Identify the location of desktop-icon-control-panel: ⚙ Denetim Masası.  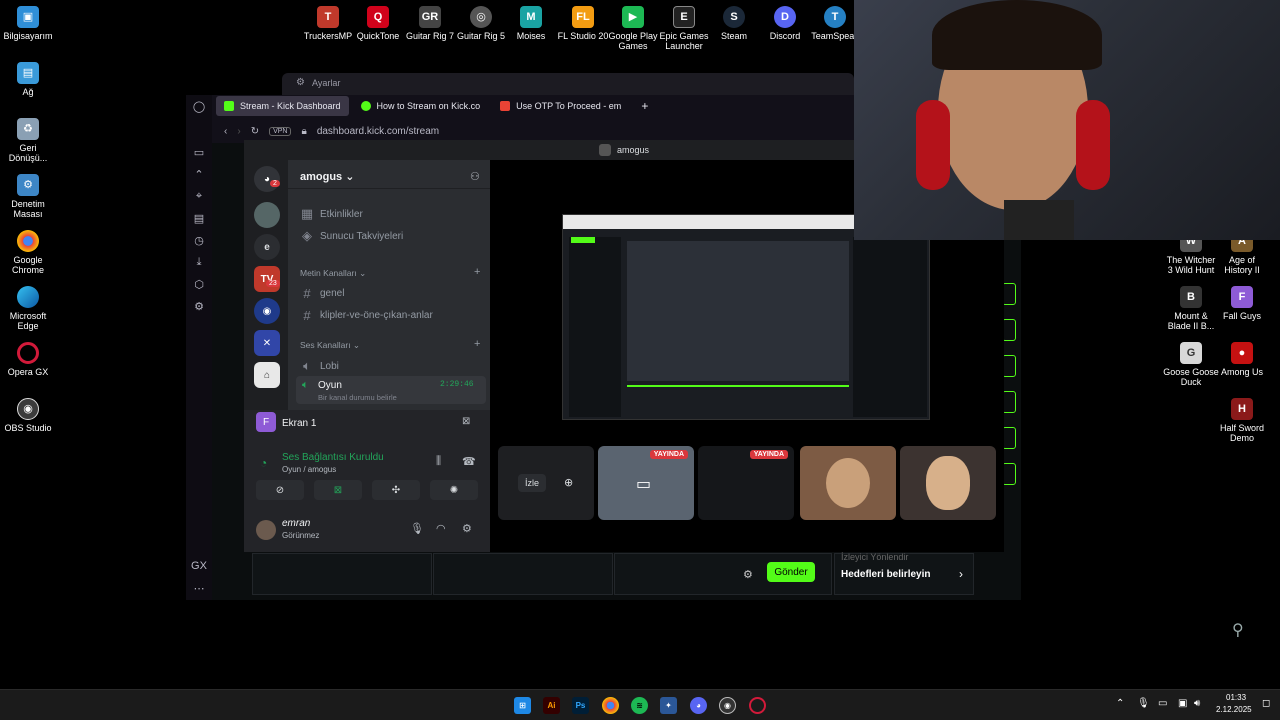
(28, 197).